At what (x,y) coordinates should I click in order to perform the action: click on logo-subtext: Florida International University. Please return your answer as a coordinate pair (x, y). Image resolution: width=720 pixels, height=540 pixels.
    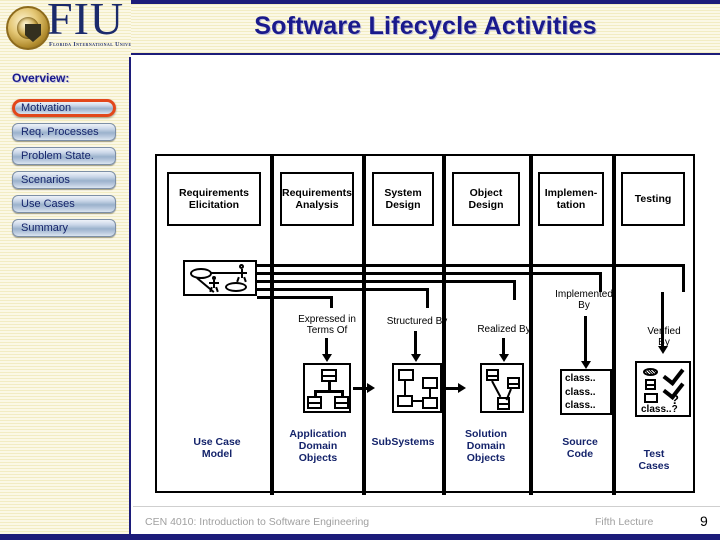
    Looking at the image, I should click on (90, 45).